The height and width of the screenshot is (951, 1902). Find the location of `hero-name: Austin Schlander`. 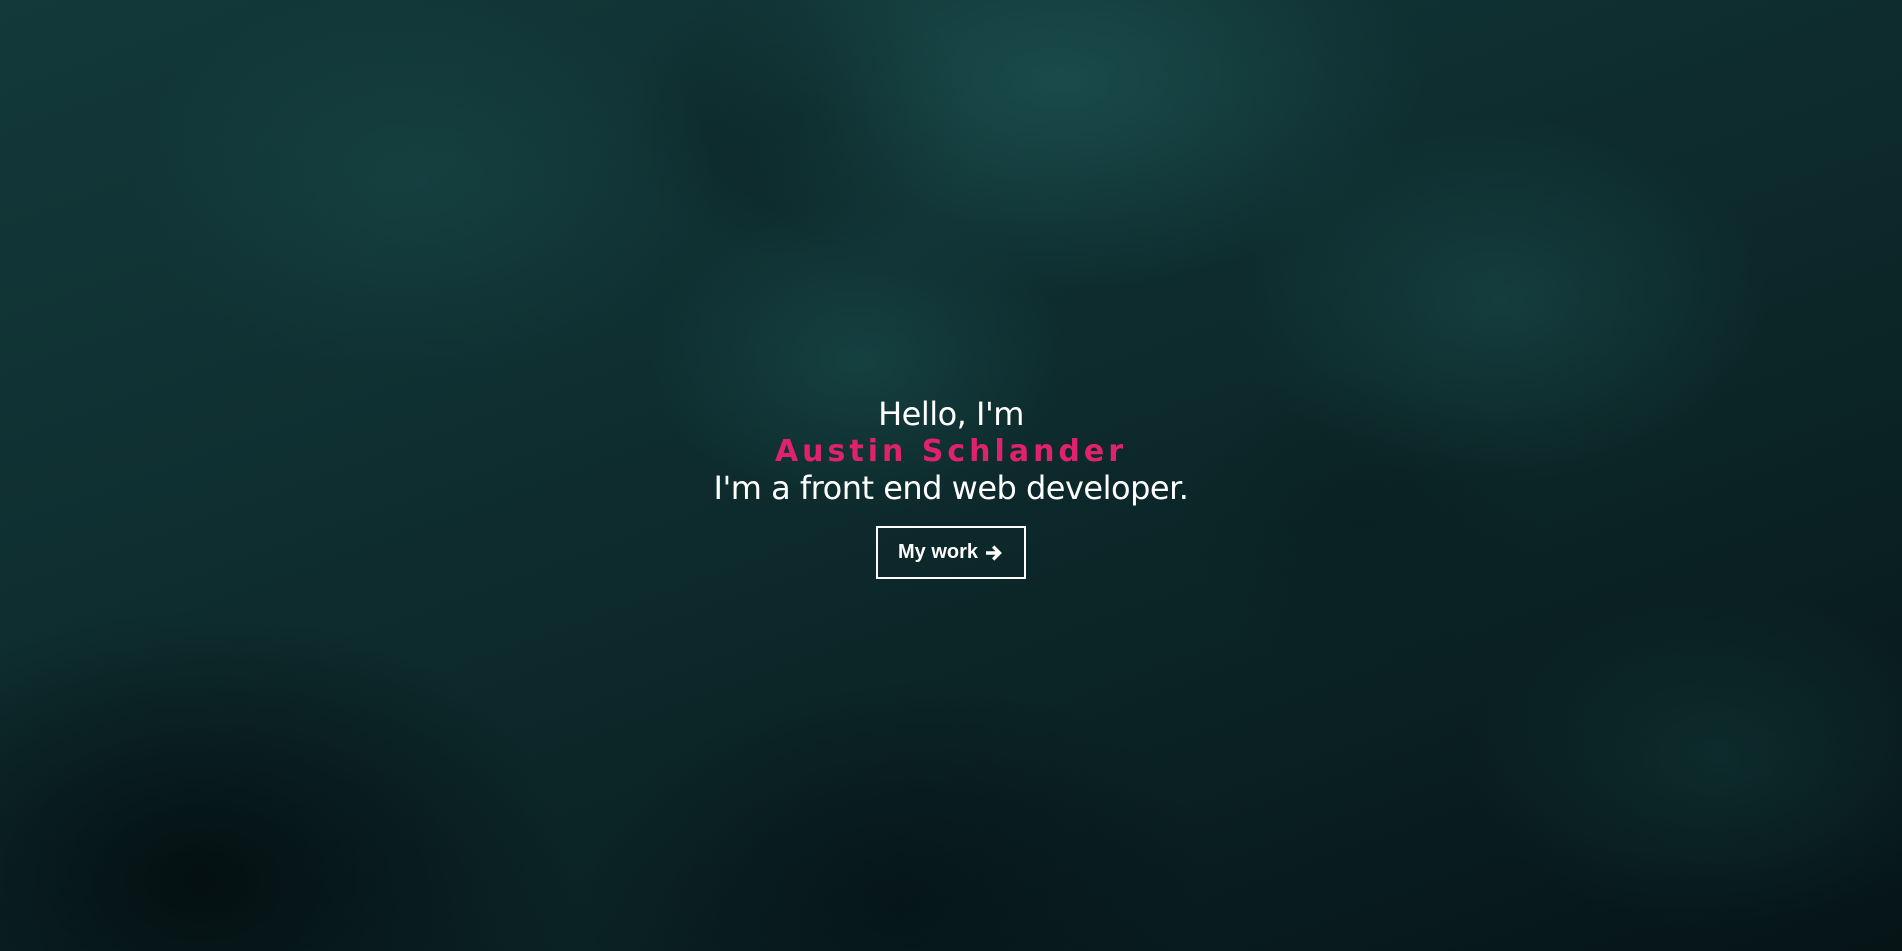

hero-name: Austin Schlander is located at coordinates (951, 451).